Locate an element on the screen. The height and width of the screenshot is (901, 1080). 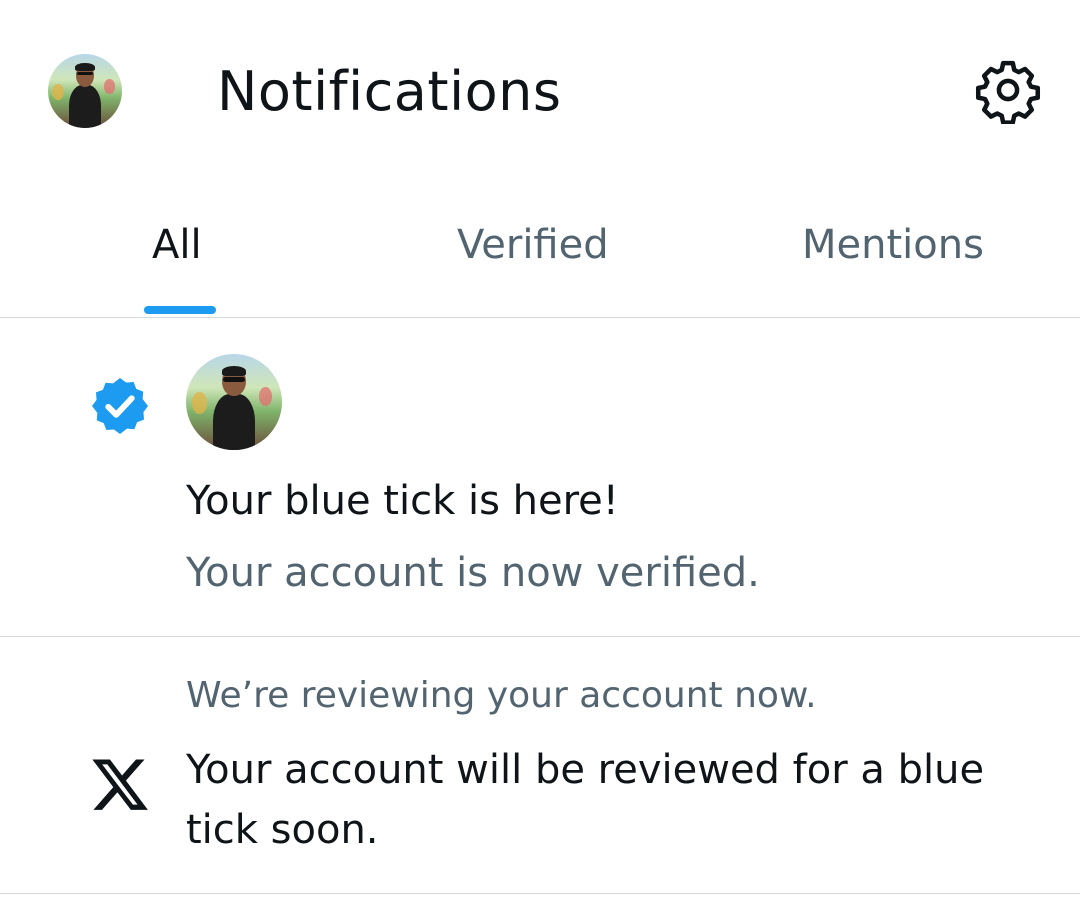
header-avatar is located at coordinates (85, 91).